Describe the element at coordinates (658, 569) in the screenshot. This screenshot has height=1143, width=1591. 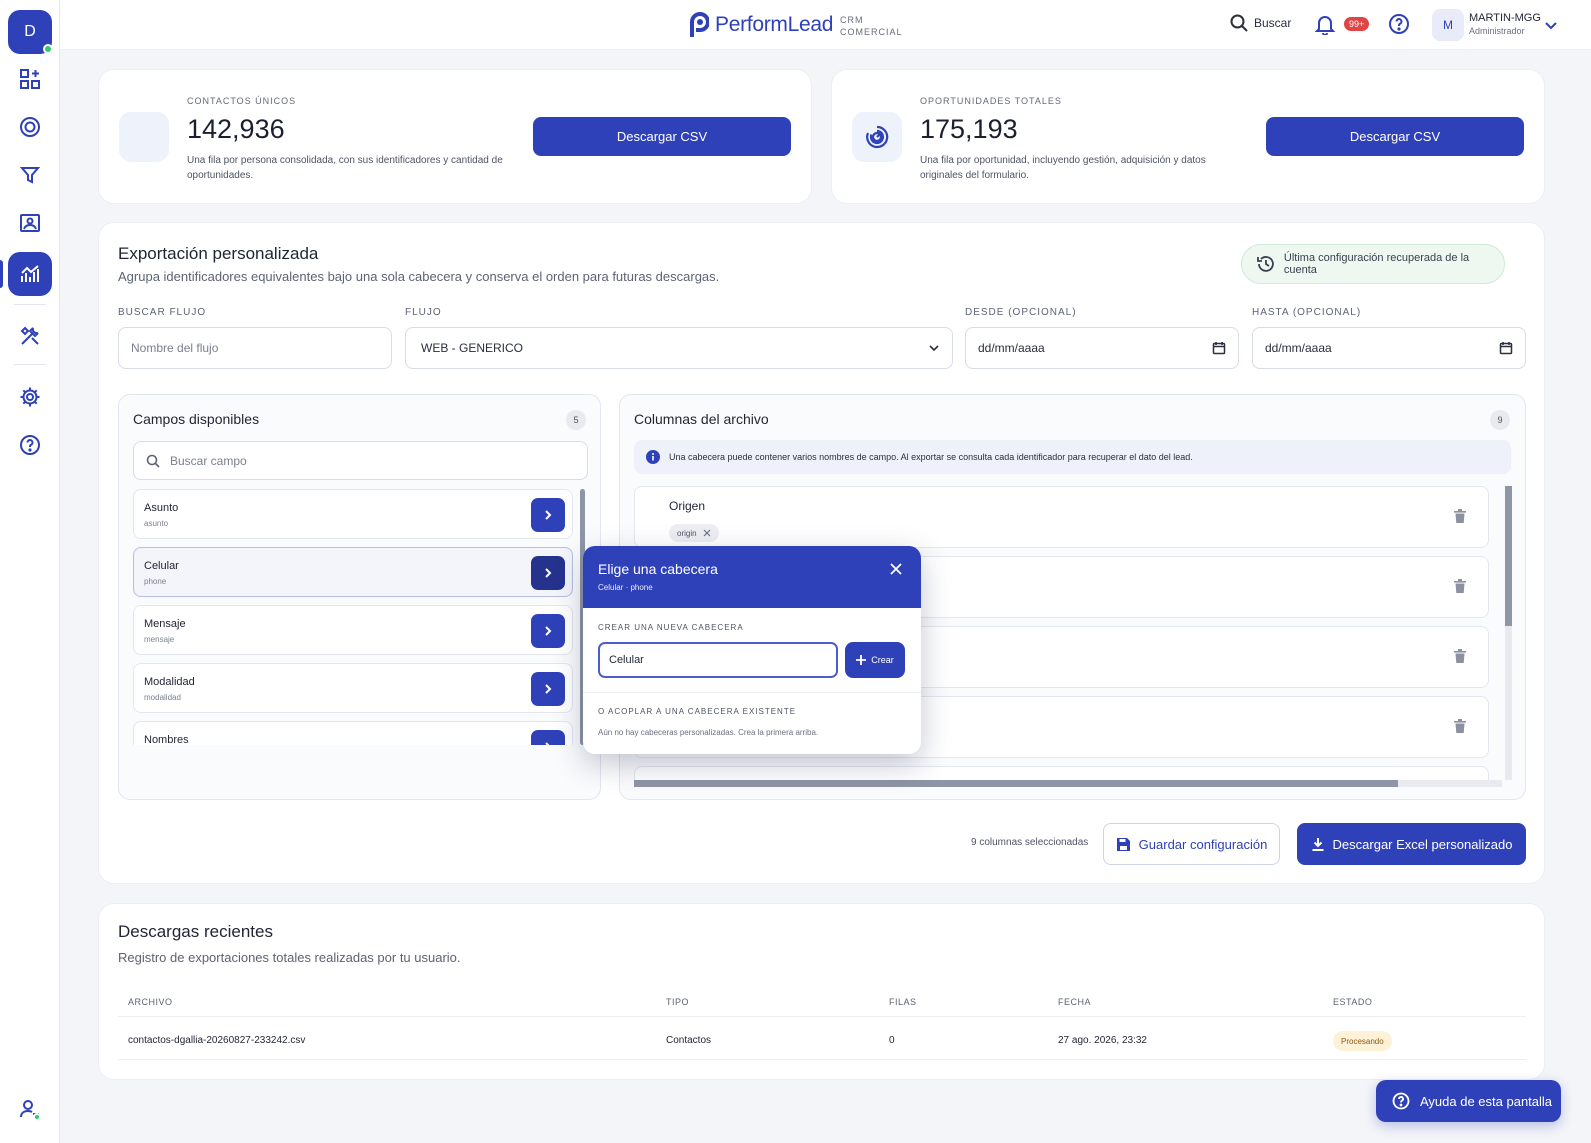
I see `popover-title: Elige una cabecera` at that location.